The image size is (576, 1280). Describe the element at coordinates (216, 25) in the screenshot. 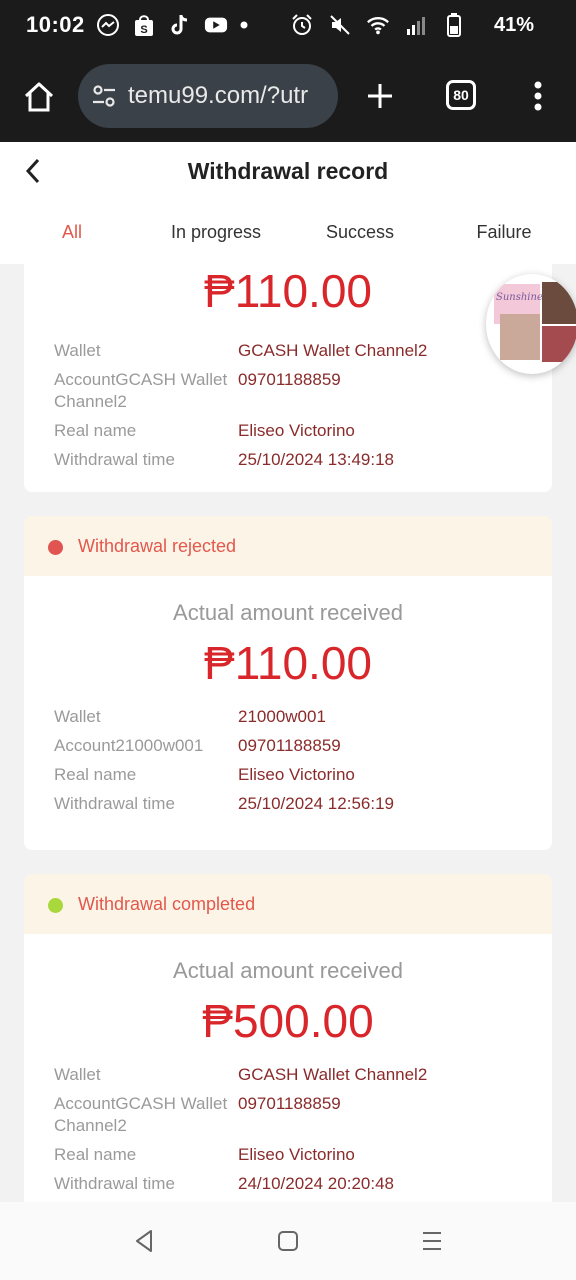

I see `youtube-icon` at that location.